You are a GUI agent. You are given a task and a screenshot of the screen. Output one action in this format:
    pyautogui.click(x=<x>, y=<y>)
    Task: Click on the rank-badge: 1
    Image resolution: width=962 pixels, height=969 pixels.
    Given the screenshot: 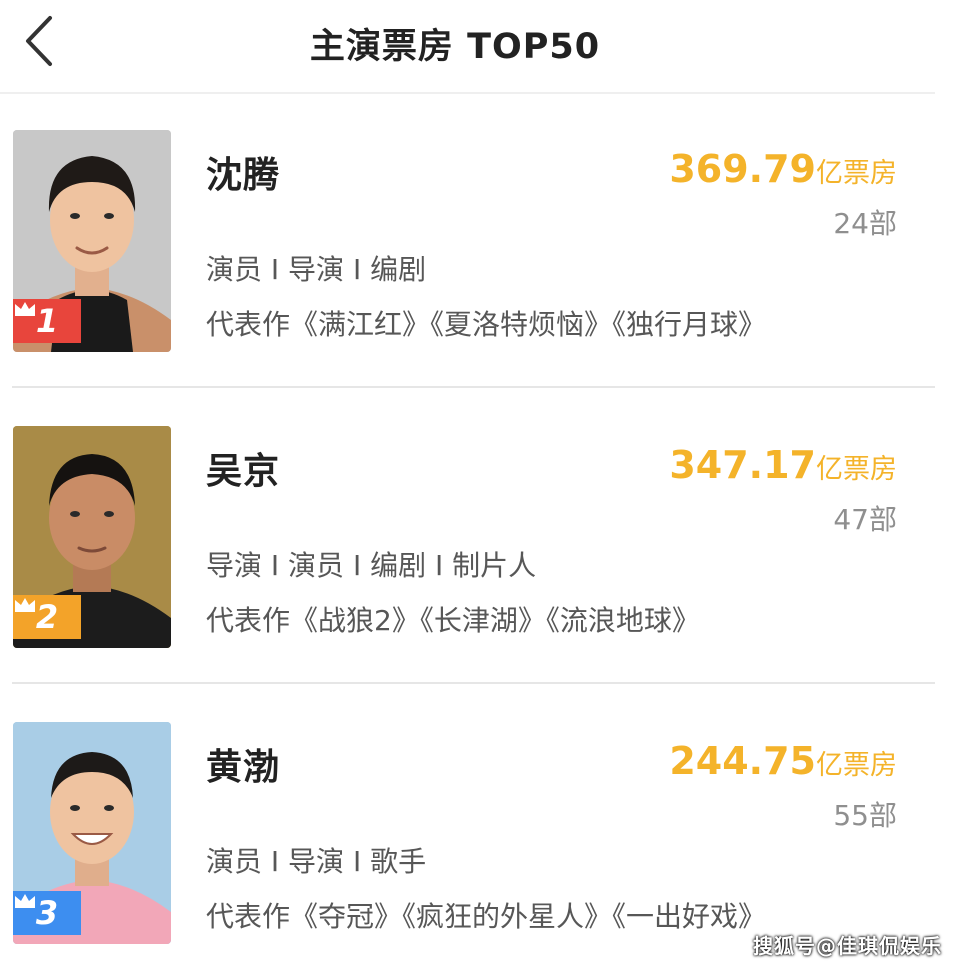 What is the action you would take?
    pyautogui.click(x=47, y=321)
    